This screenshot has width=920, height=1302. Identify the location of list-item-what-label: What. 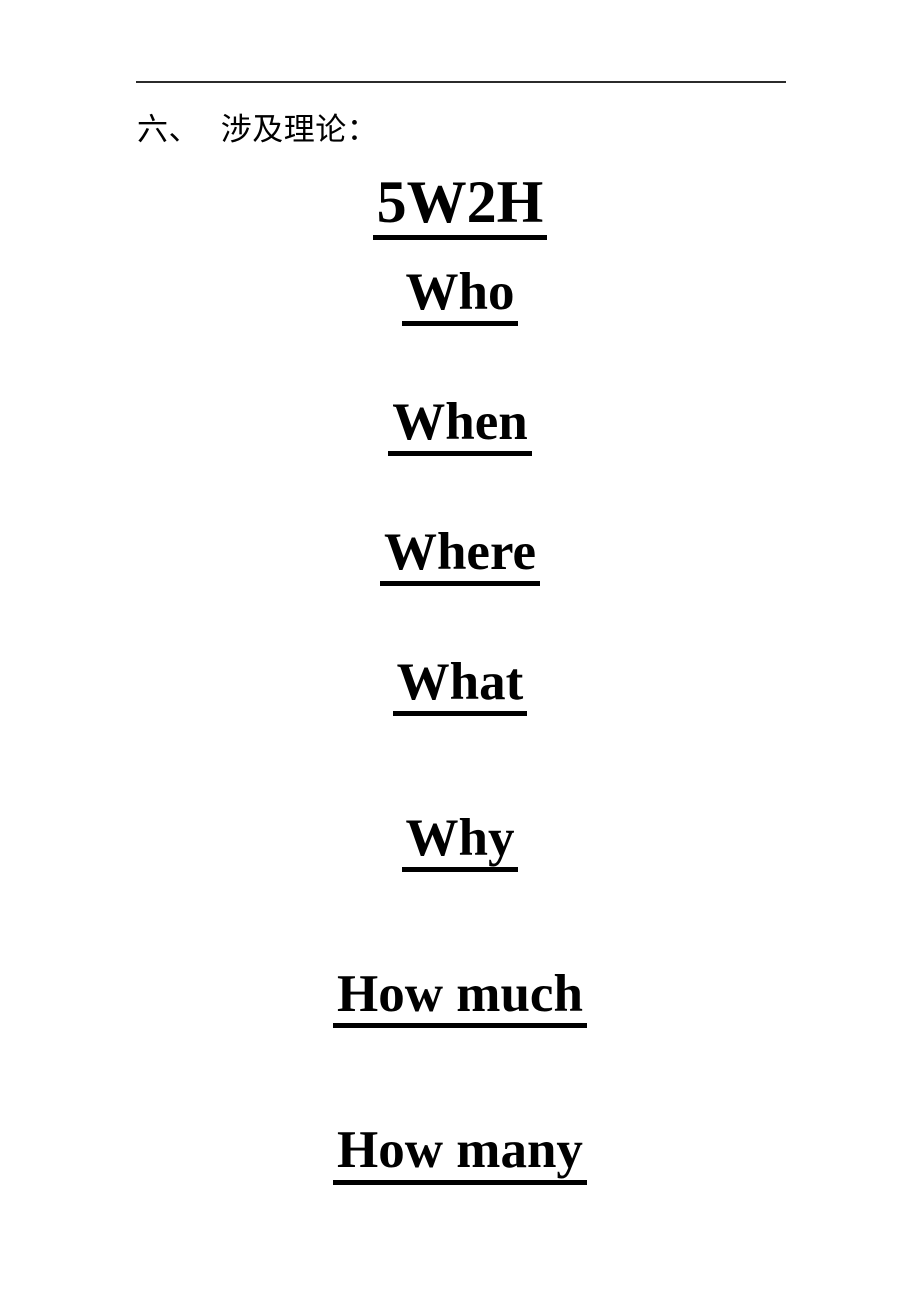
(460, 686).